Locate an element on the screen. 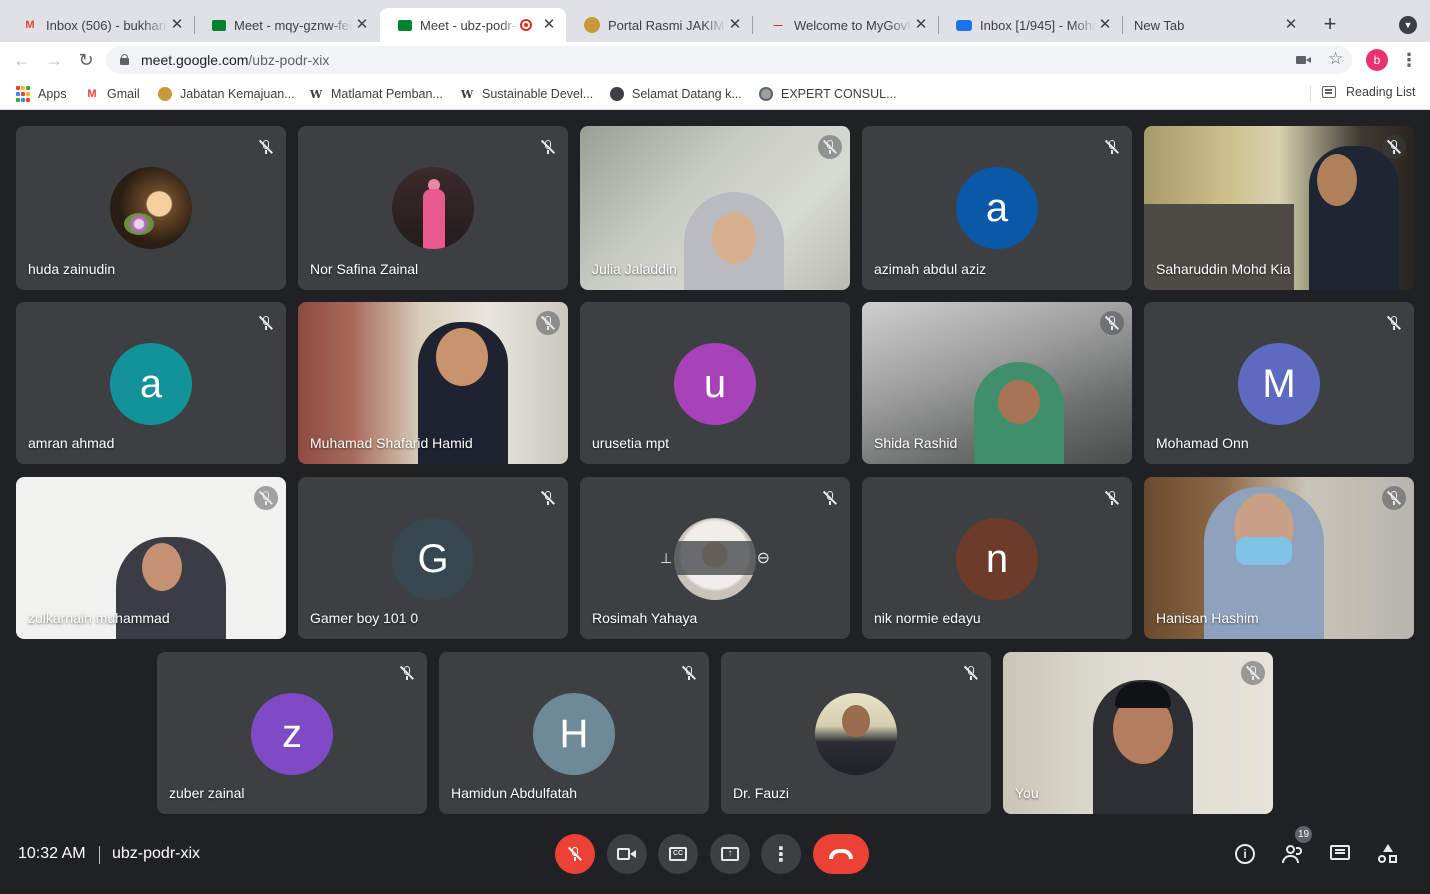 This screenshot has height=894, width=1430. browser-menu-icon: ⋮ is located at coordinates (1409, 60).